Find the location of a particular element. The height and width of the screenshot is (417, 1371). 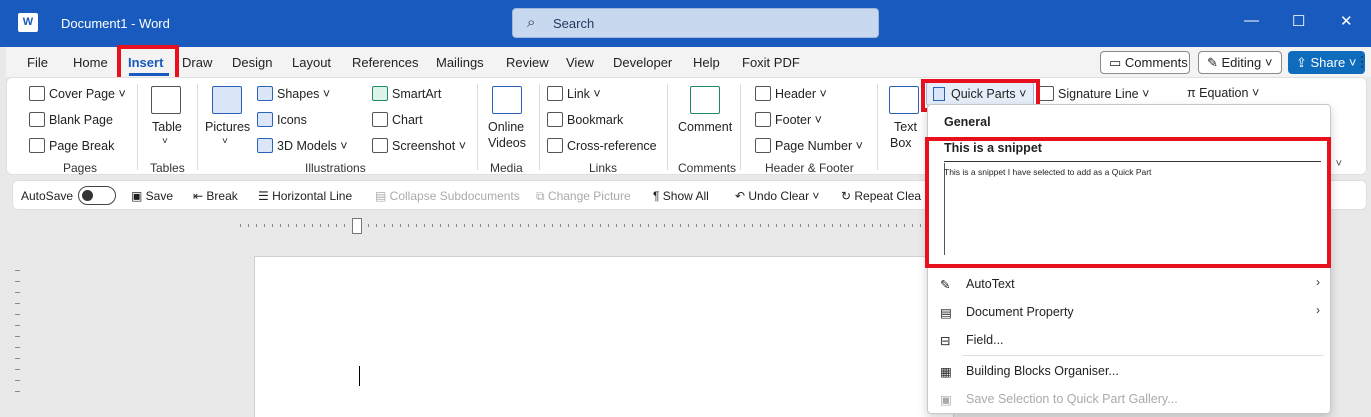

change-picture-button: ⧉ Change Picture is located at coordinates (583, 196).